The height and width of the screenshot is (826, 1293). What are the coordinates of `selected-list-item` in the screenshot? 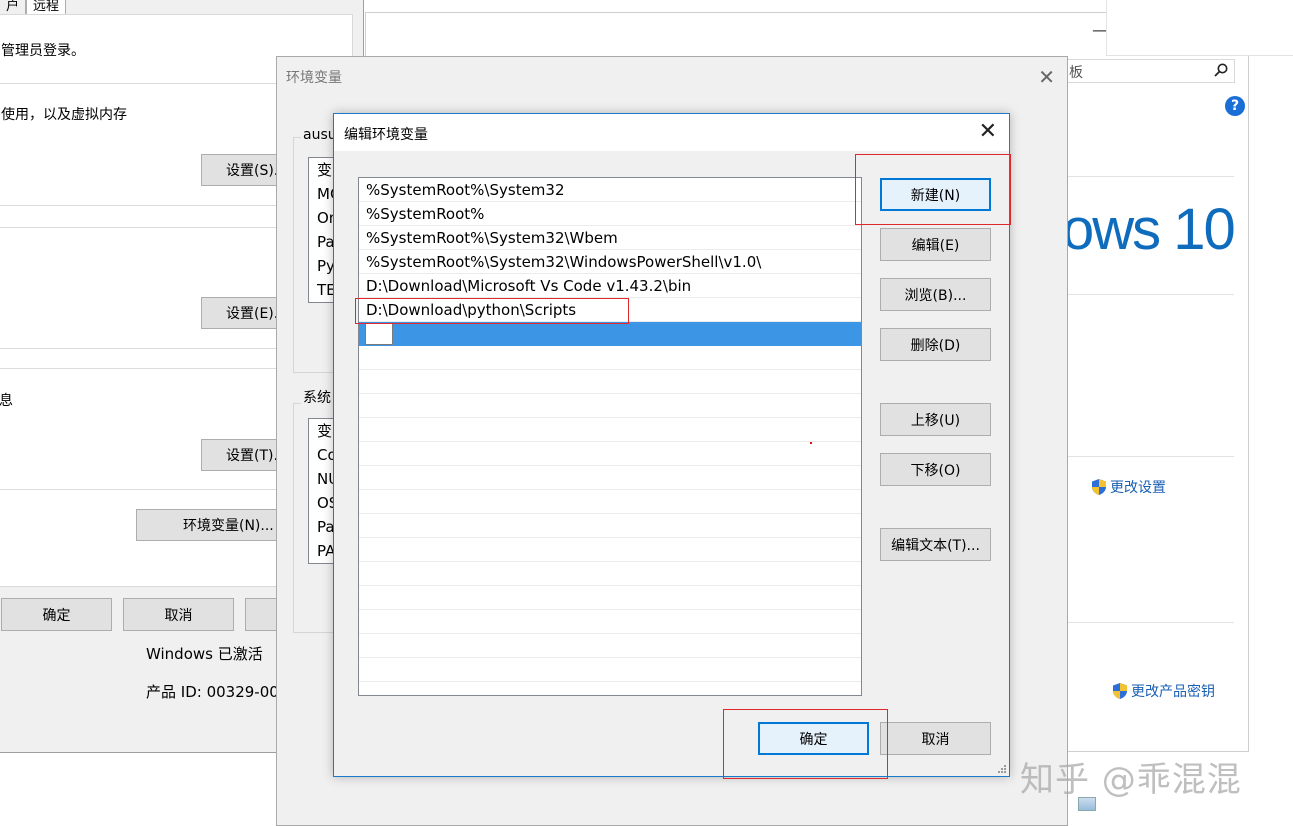 It's located at (610, 334).